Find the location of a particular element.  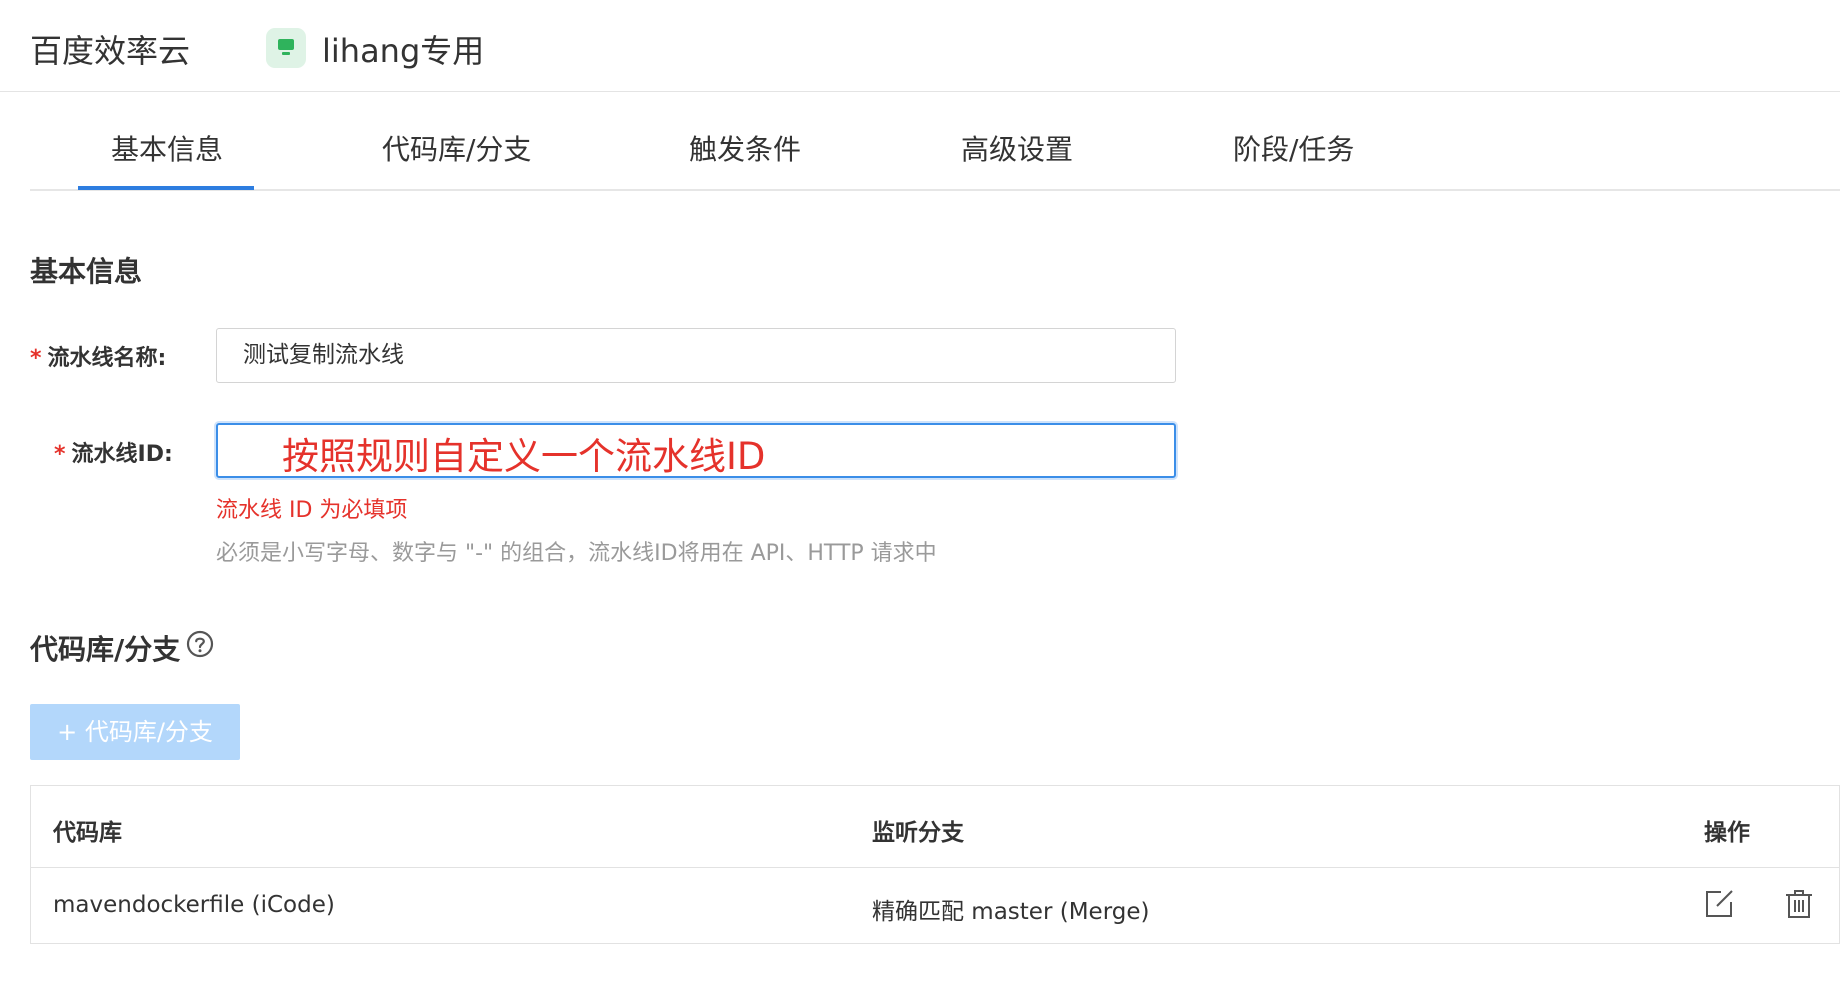

trash-icon is located at coordinates (1799, 904).